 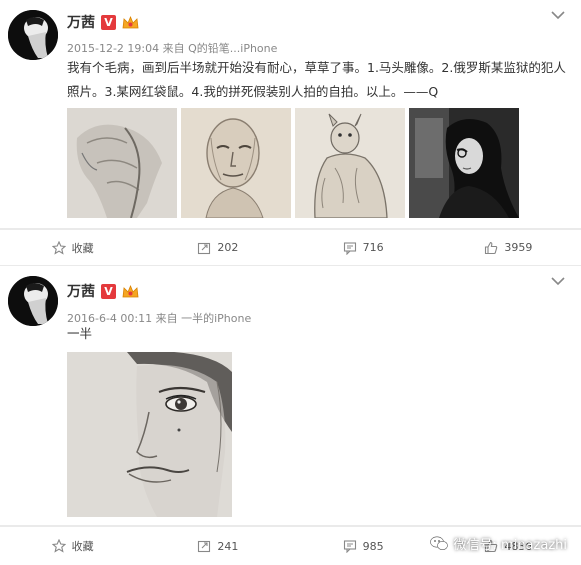 What do you see at coordinates (228, 546) in the screenshot?
I see `repost-count: 241` at bounding box center [228, 546].